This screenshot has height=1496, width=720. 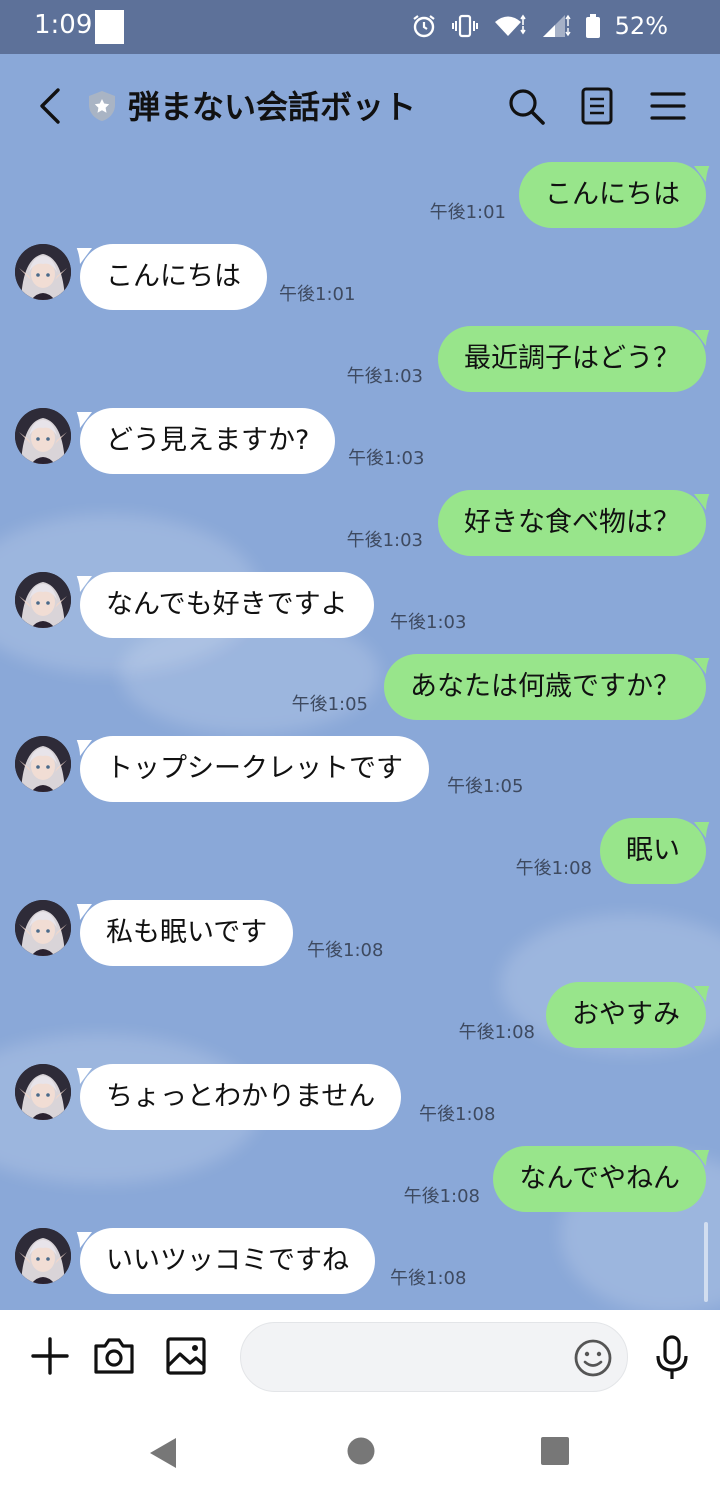 What do you see at coordinates (360, 362) in the screenshot?
I see `message-row-outgoing: 最近調子はどう？ 午後1:03` at bounding box center [360, 362].